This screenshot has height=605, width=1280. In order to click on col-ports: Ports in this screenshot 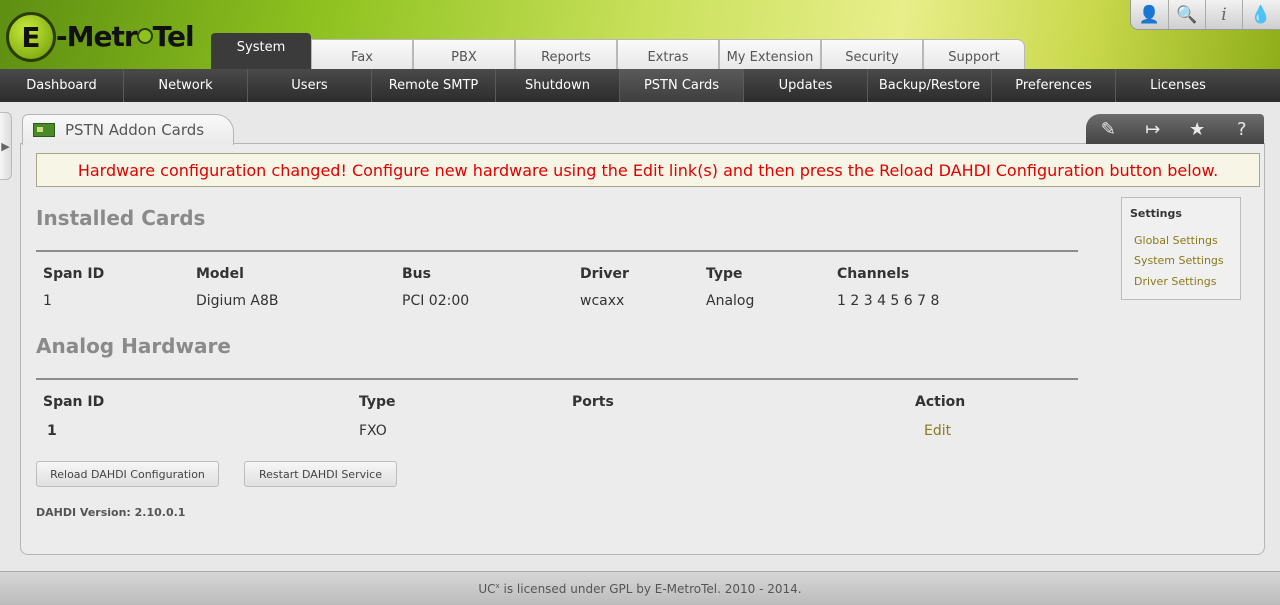, I will do `click(593, 402)`.